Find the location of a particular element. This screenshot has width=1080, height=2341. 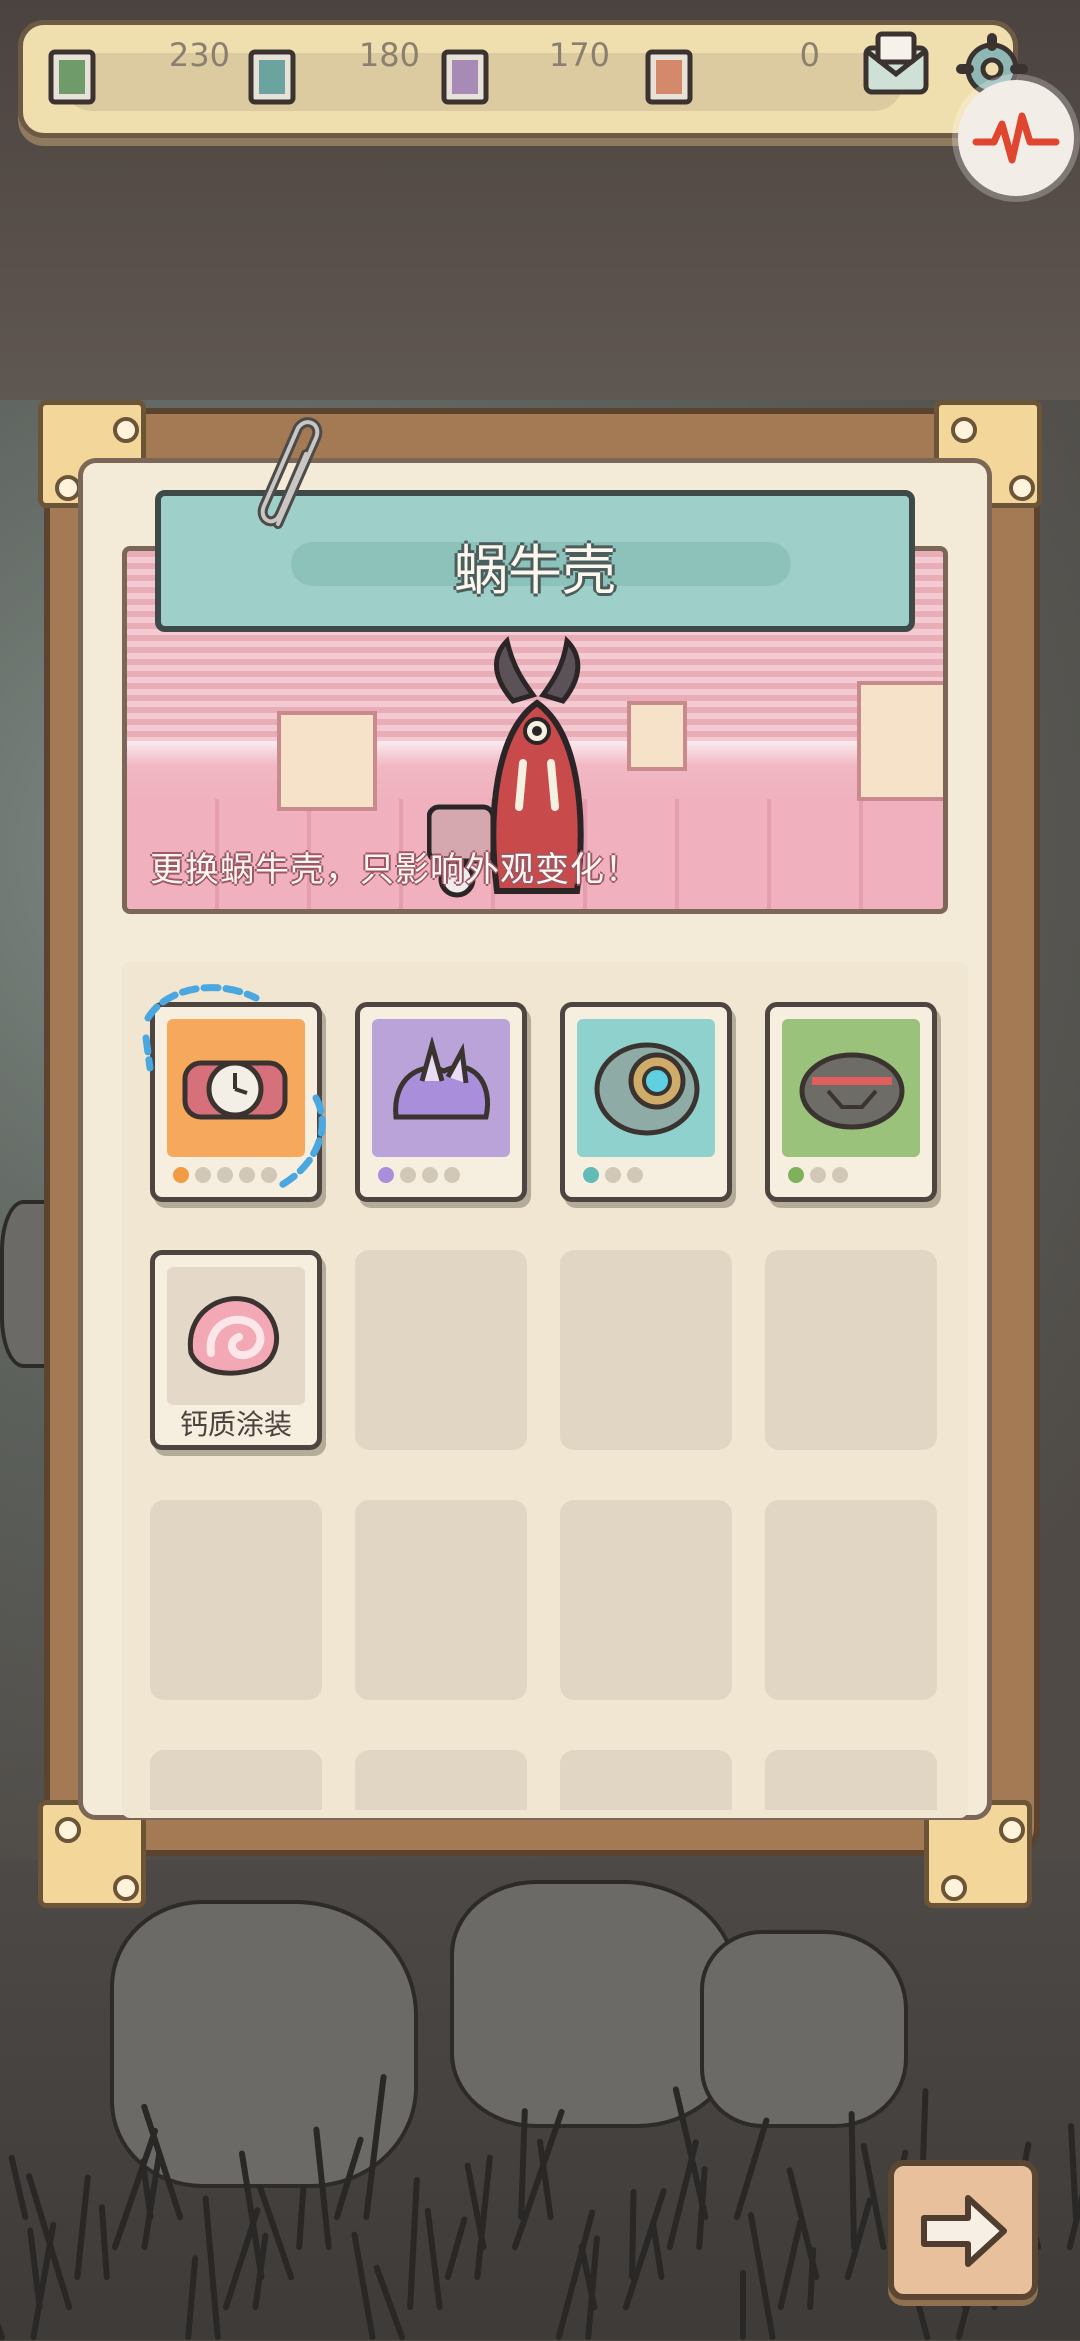

heartbeat-icon is located at coordinates (1016, 138).